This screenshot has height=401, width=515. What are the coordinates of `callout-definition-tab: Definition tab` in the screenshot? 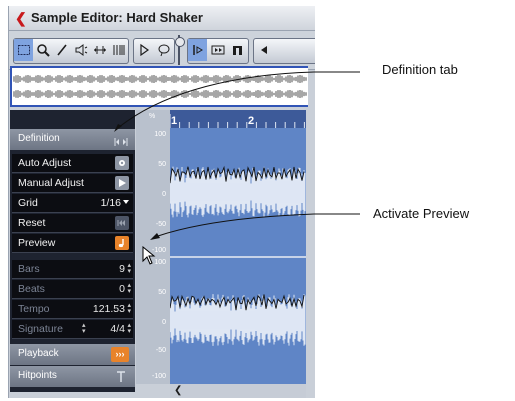 It's located at (420, 69).